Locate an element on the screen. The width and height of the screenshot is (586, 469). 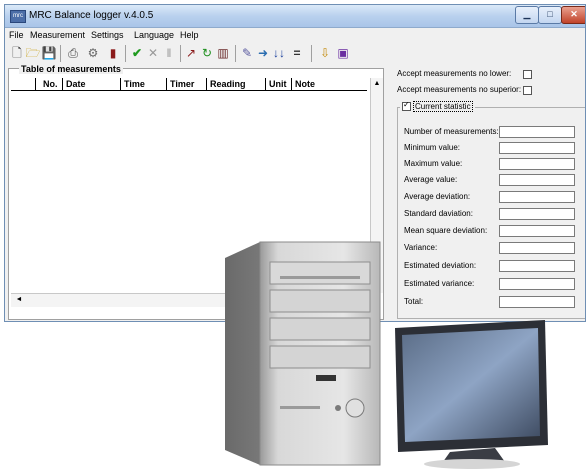
accept-superior-label: Accept measurements no superior: is located at coordinates (459, 89).